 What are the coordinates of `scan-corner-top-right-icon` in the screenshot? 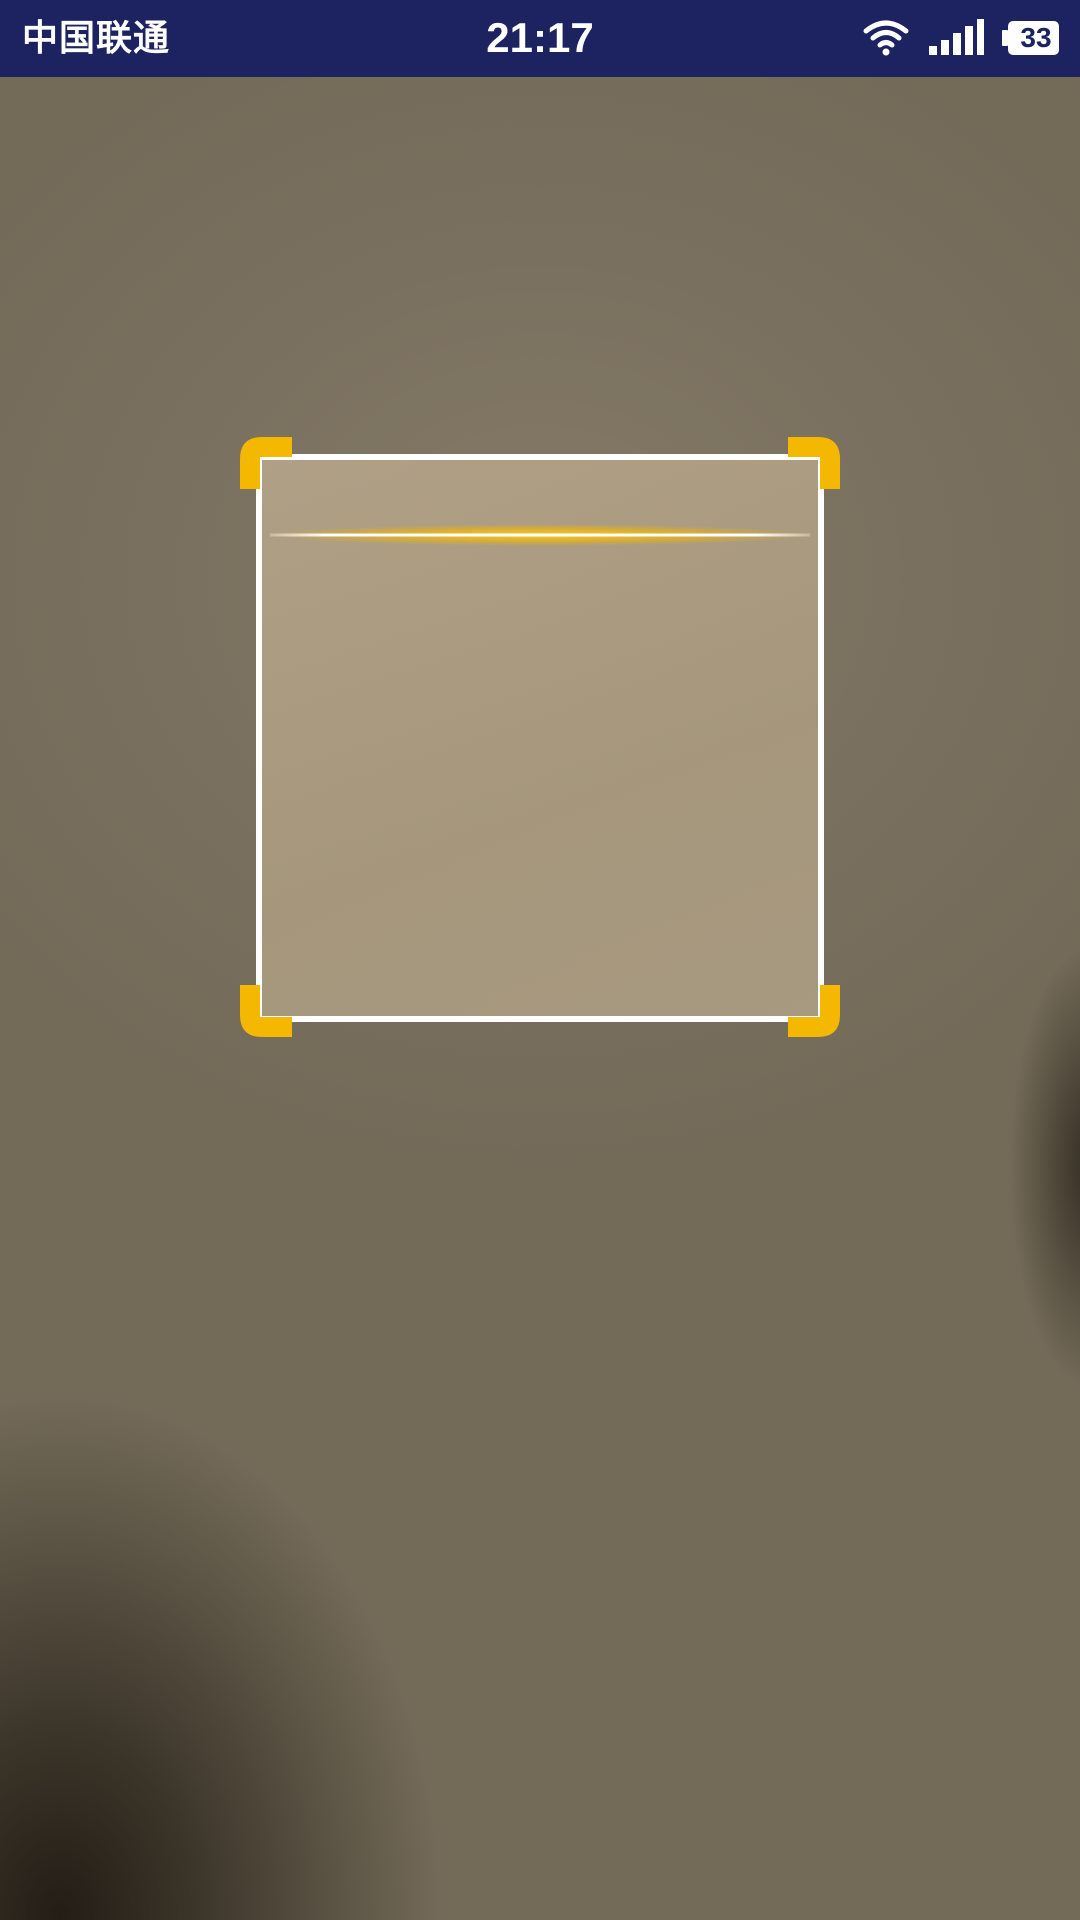 It's located at (814, 463).